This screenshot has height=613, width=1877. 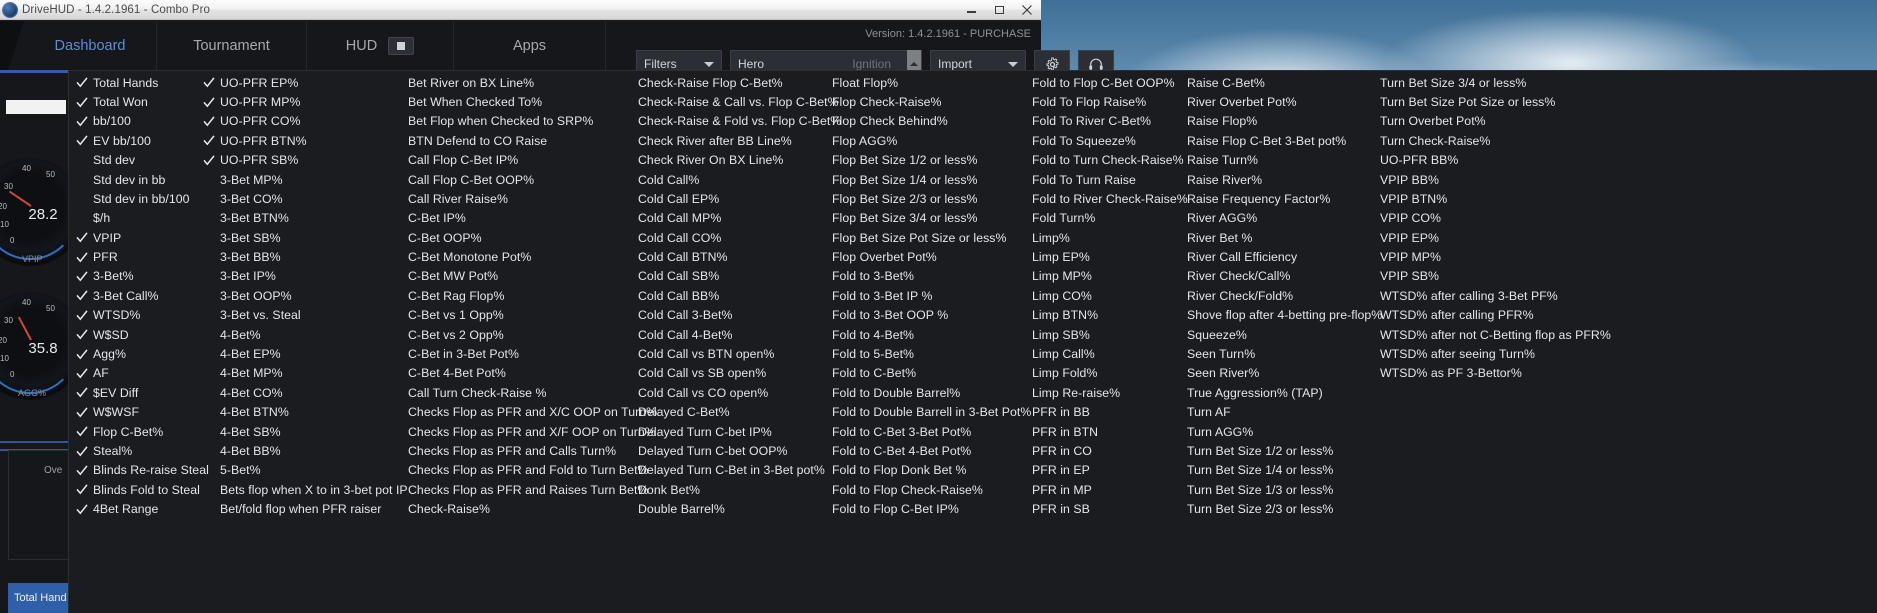 I want to click on stat-menu-item: Call River Raise%, so click(x=499, y=198).